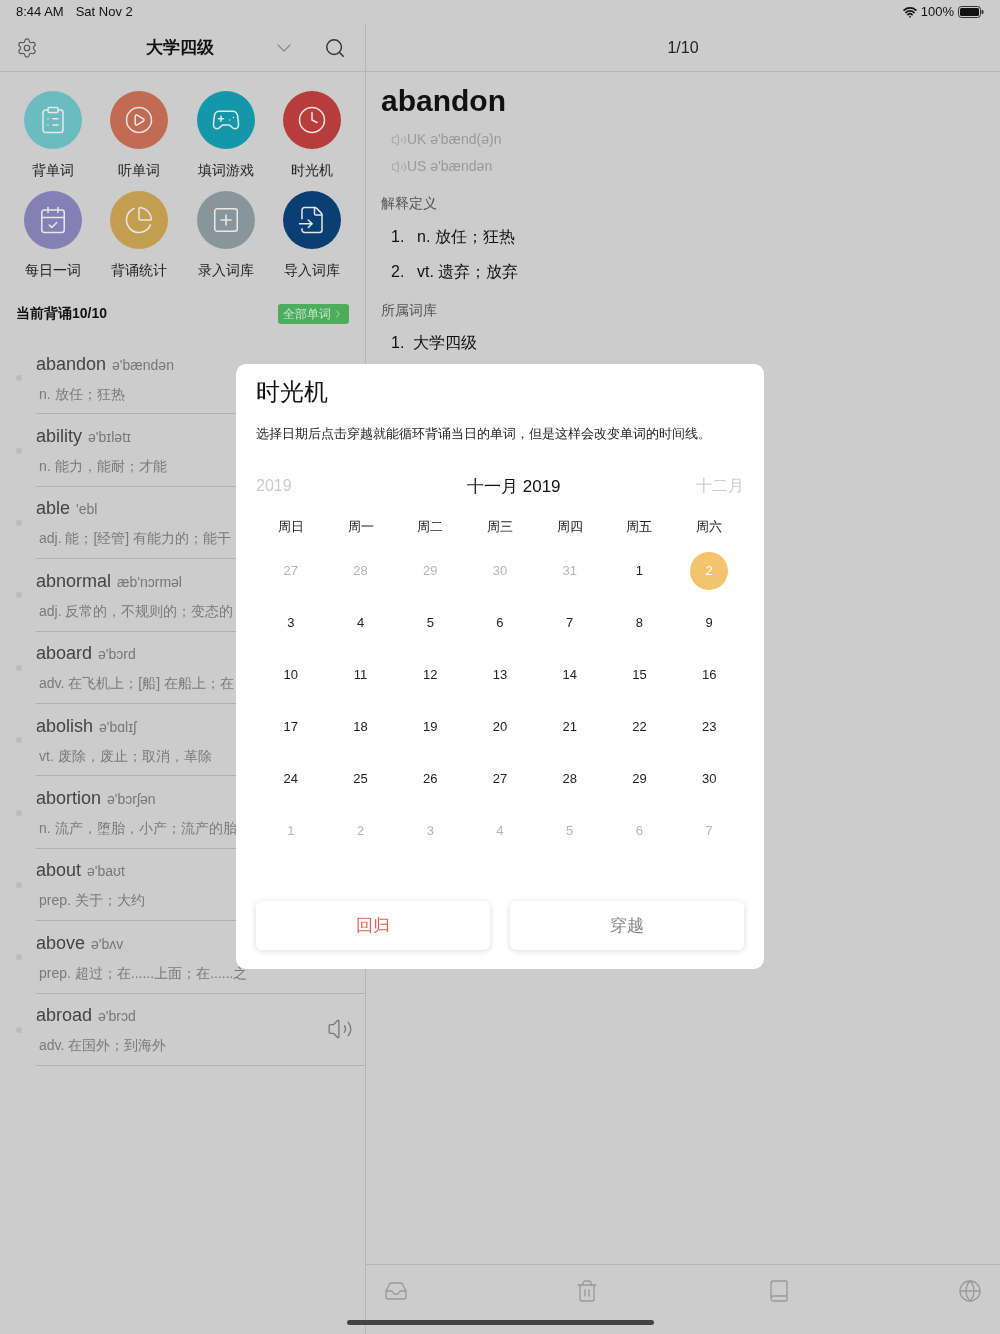 This screenshot has width=1000, height=1334. I want to click on word-definition: prep. 关于；大约, so click(92, 901).